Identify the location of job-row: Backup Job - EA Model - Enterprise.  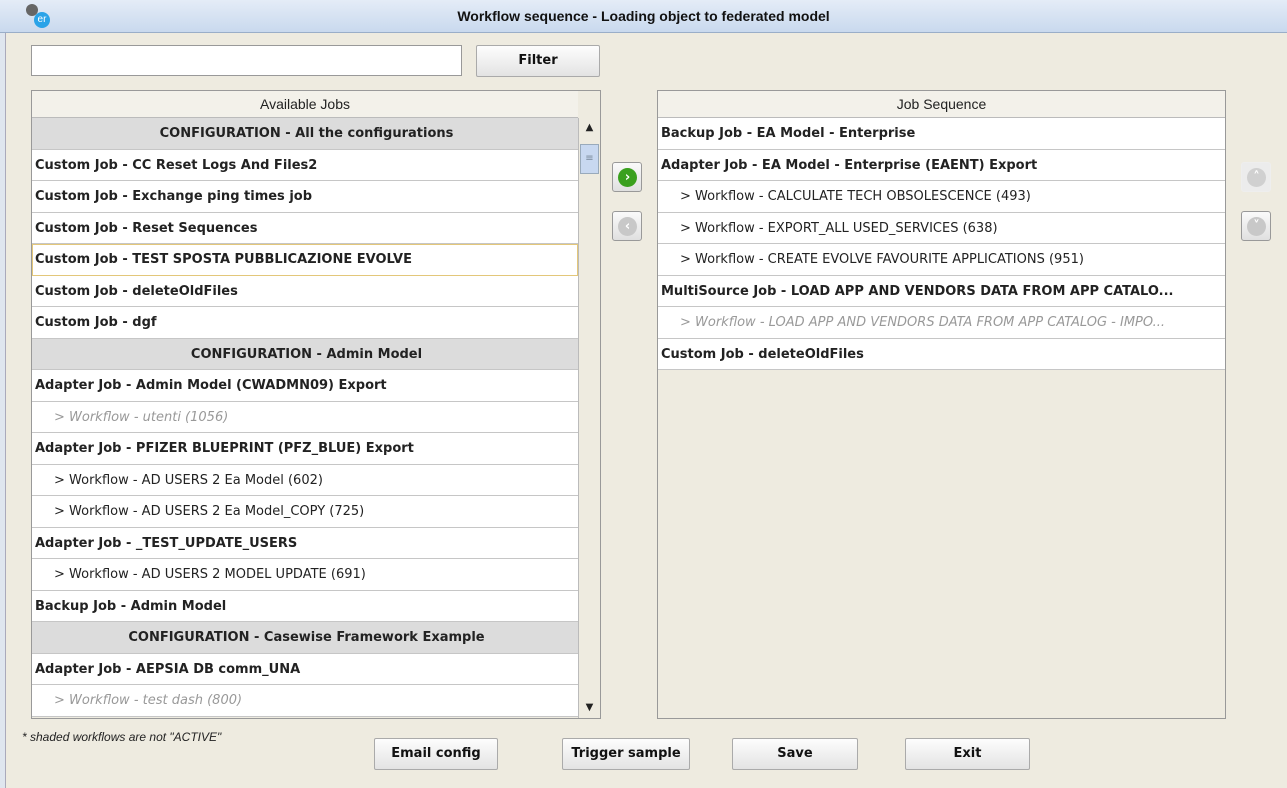
(941, 134).